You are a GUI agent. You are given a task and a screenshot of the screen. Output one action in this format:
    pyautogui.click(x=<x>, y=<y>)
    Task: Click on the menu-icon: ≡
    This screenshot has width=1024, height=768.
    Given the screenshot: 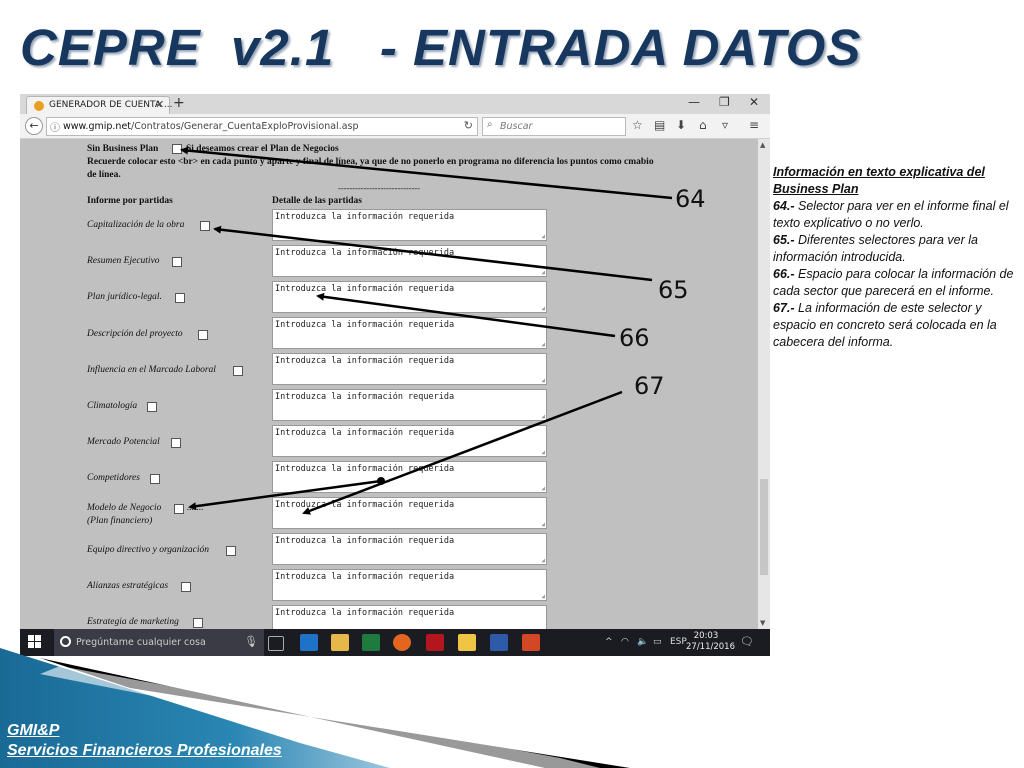 What is the action you would take?
    pyautogui.click(x=754, y=125)
    